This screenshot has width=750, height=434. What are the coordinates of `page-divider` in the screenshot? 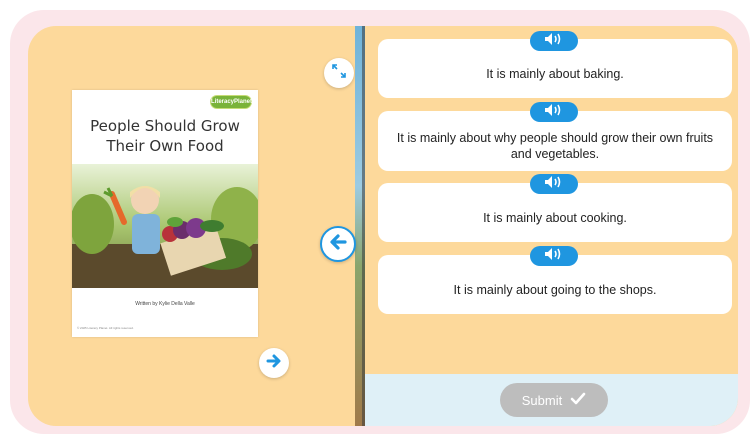 It's located at (360, 226).